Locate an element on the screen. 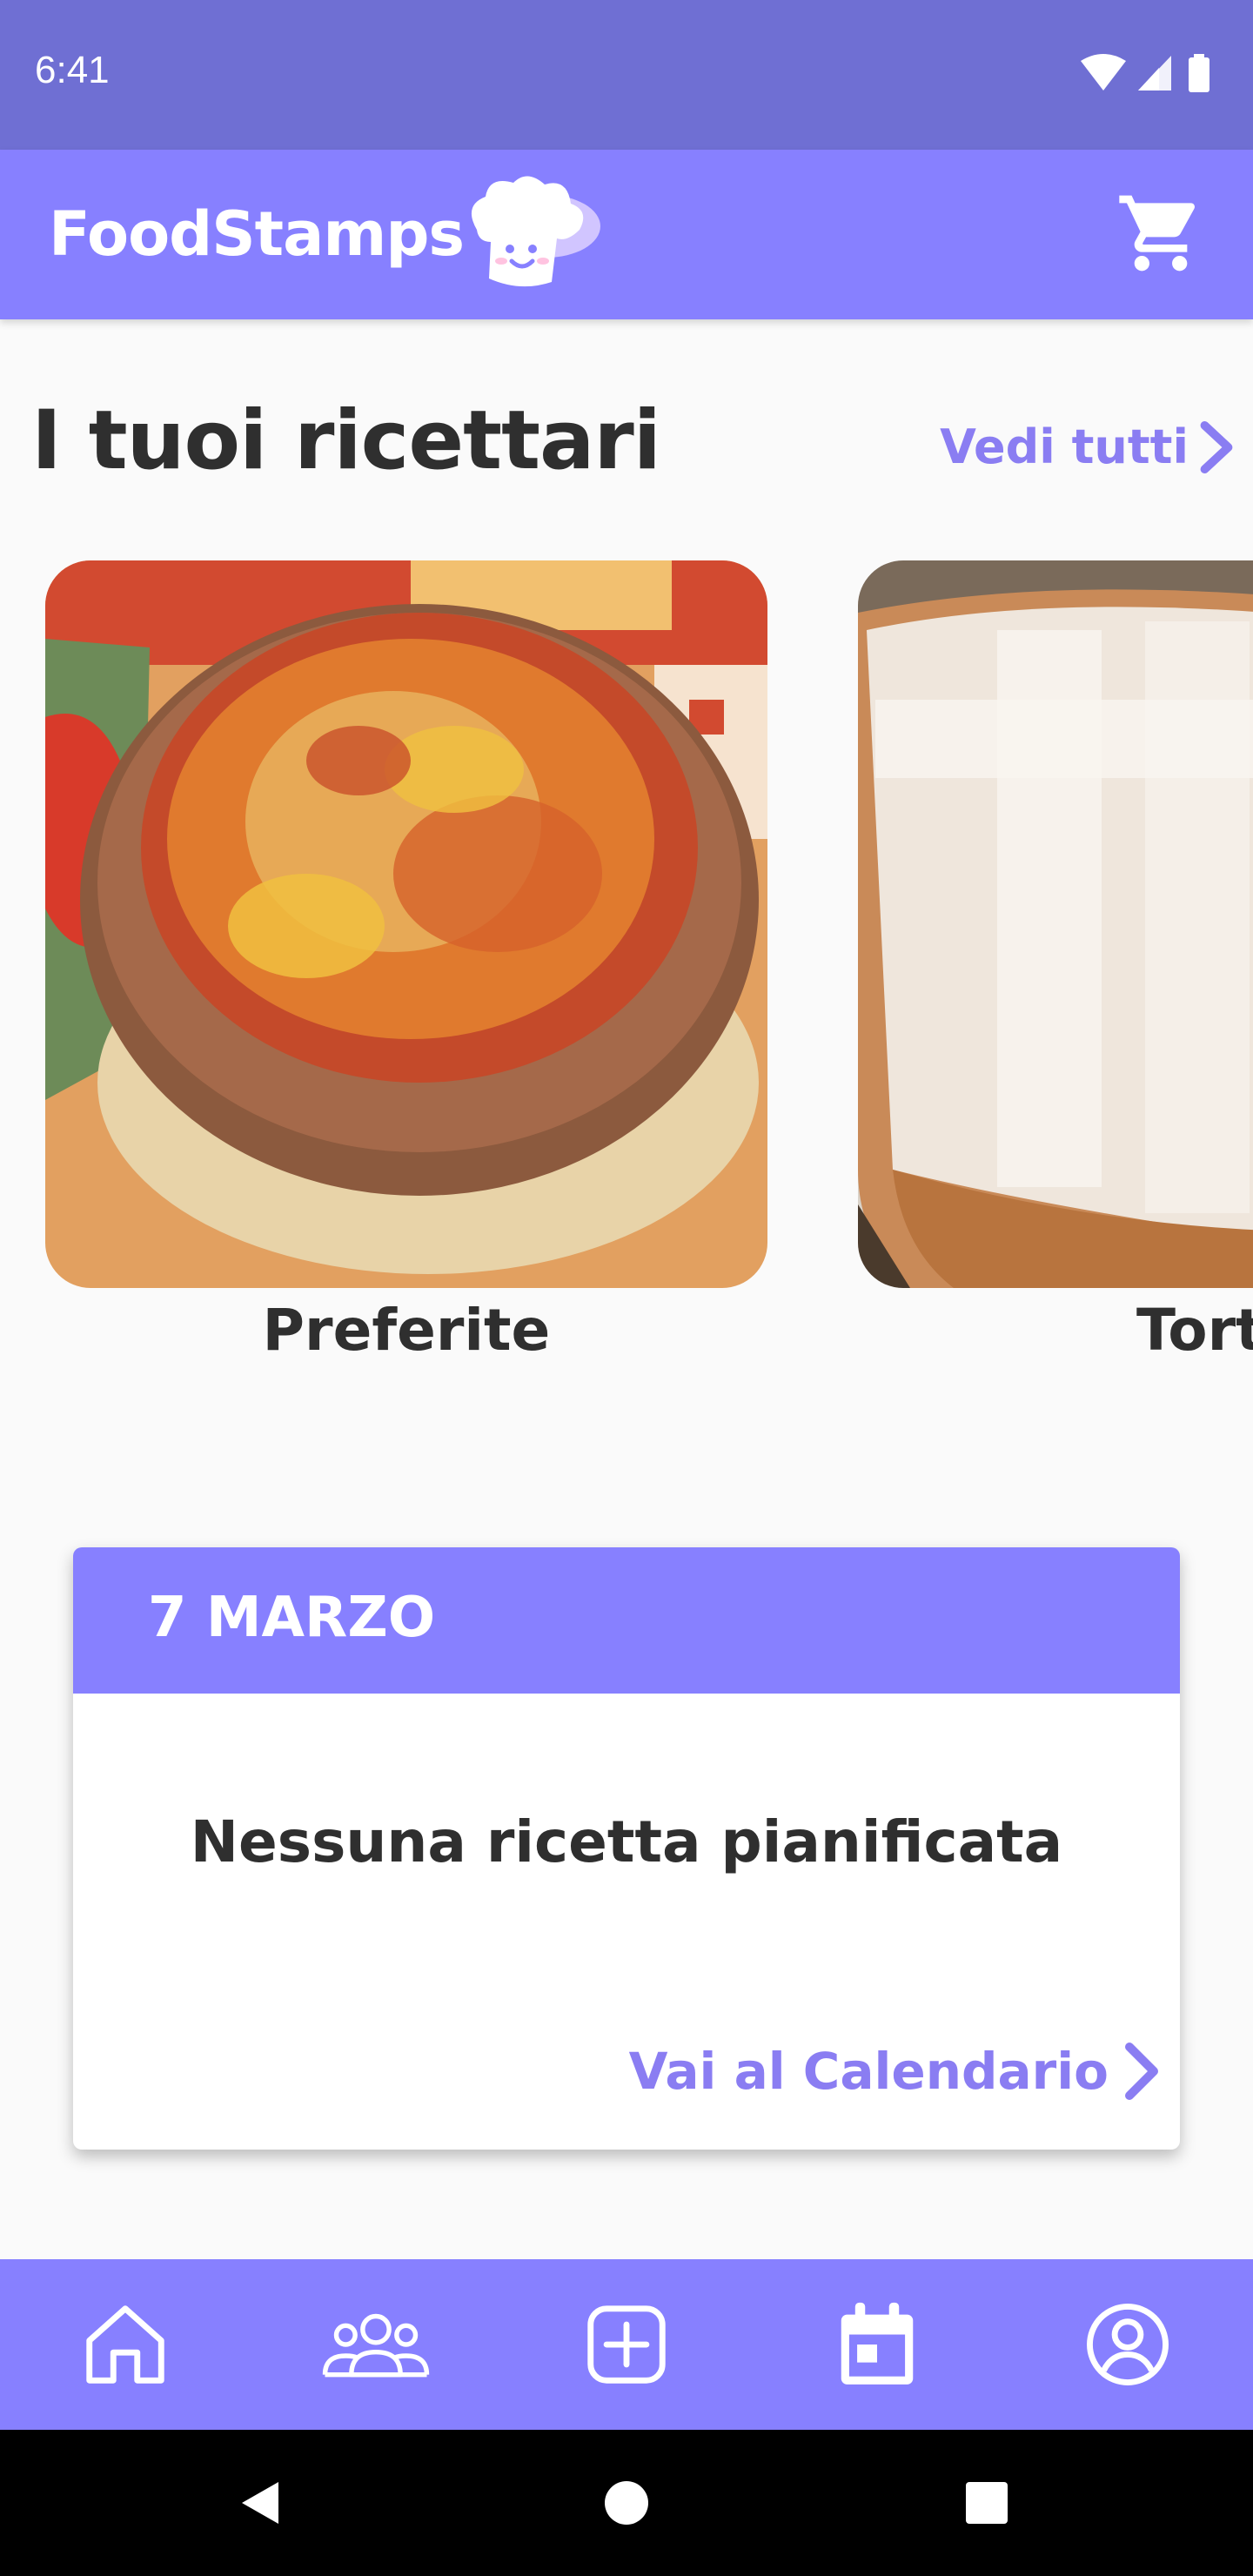  cookbook-label: Preferite is located at coordinates (406, 1330).